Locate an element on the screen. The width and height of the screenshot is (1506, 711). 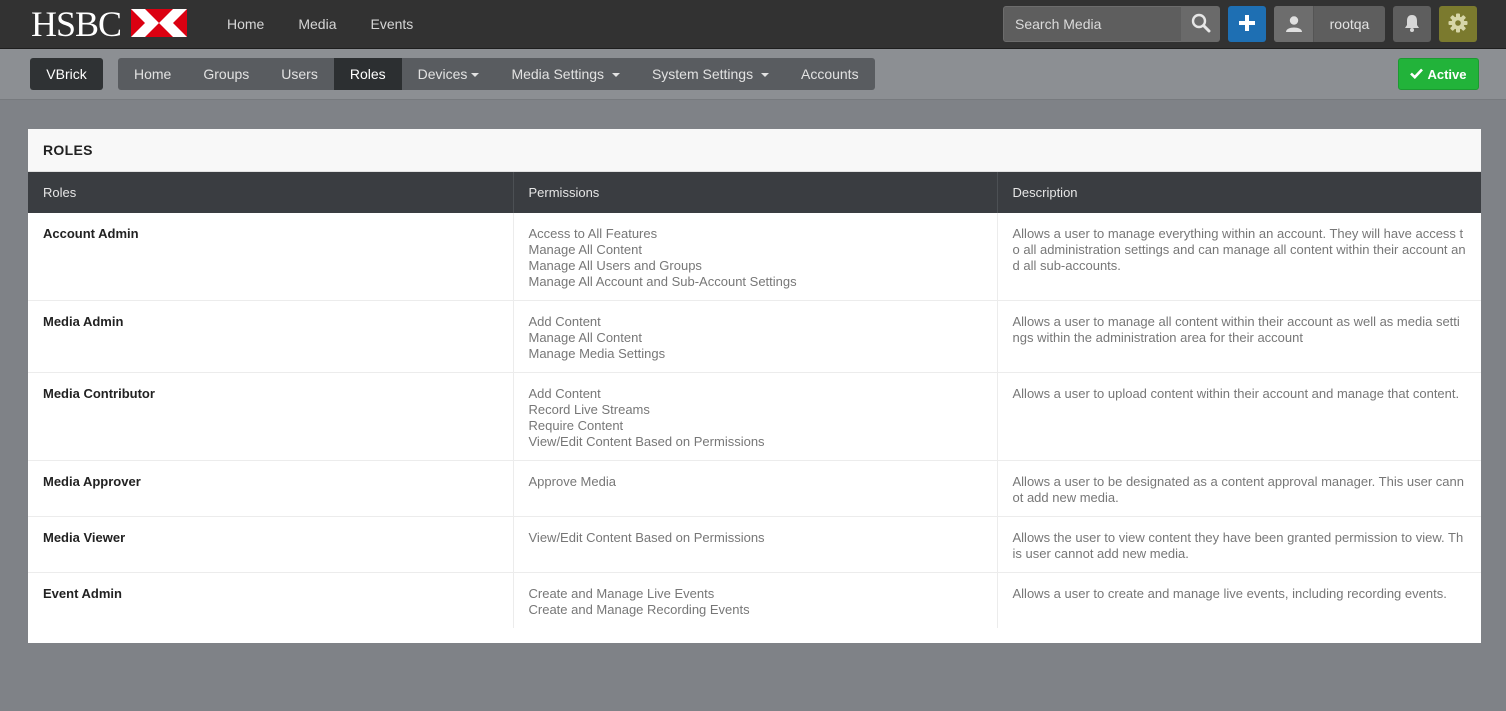
admin-nav-system-settings-label: System Settings is located at coordinates (702, 74).